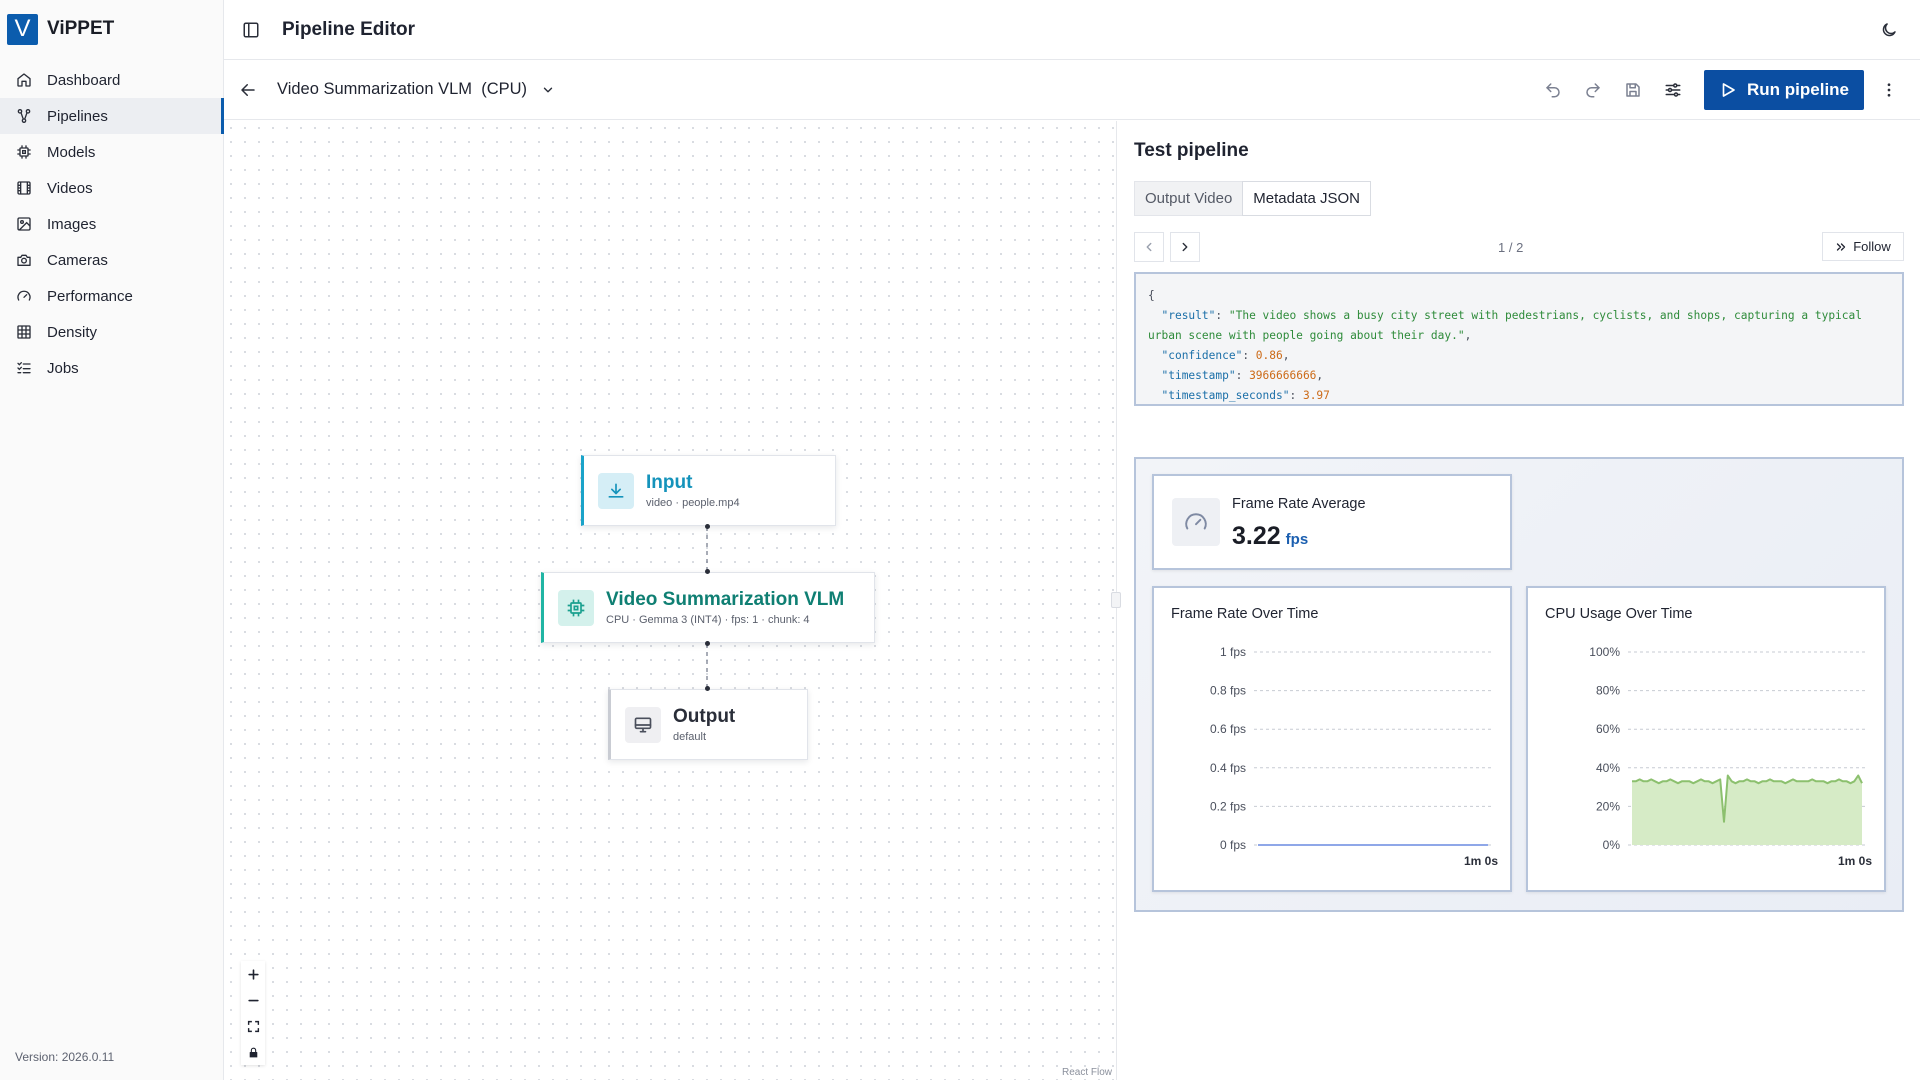 Image resolution: width=1920 pixels, height=1080 pixels. What do you see at coordinates (1188, 198) in the screenshot?
I see `tab-output-video: Output Video` at bounding box center [1188, 198].